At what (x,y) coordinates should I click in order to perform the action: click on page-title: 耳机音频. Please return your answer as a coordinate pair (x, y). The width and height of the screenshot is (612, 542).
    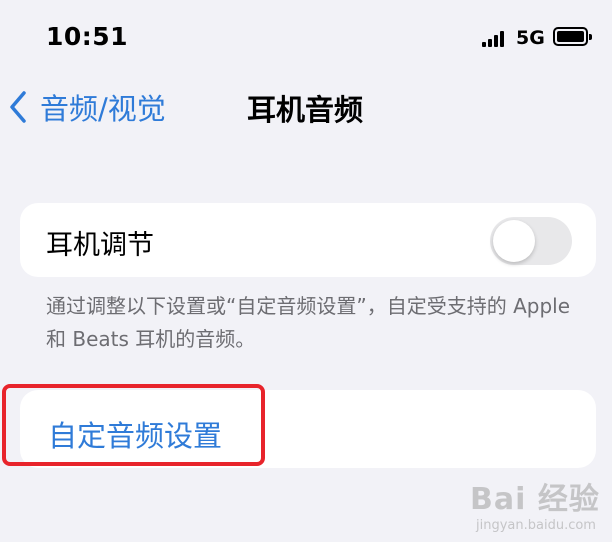
    Looking at the image, I should click on (305, 110).